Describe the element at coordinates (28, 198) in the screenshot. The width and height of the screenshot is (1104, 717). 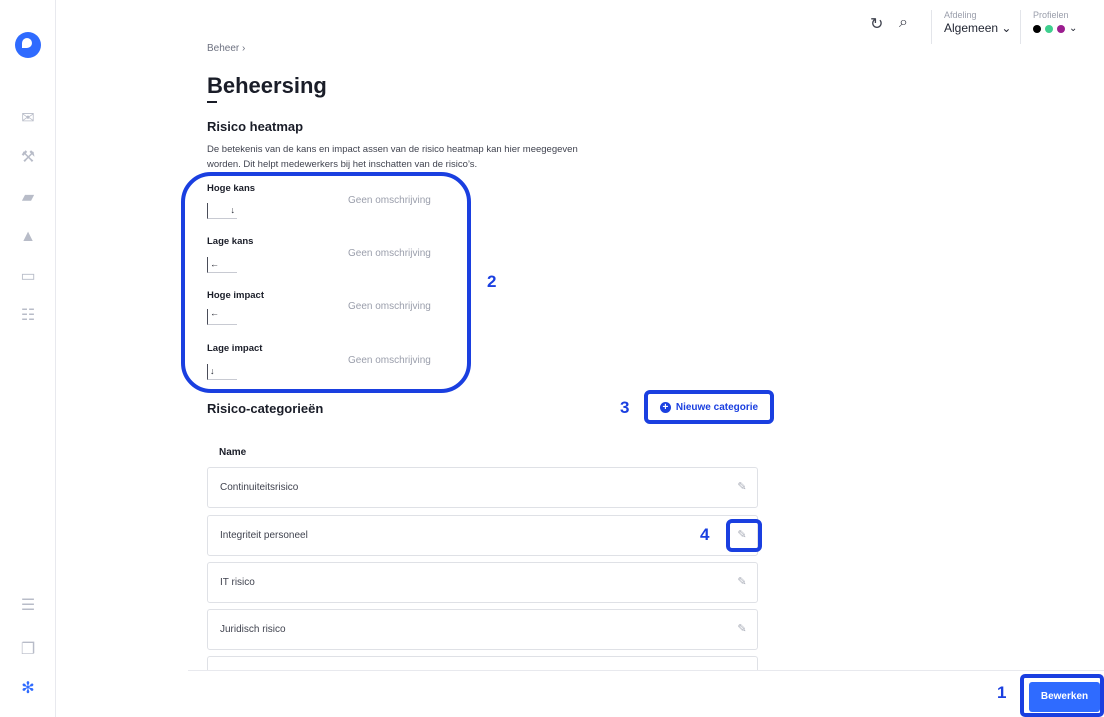
I see `folder-icon: ▰` at that location.